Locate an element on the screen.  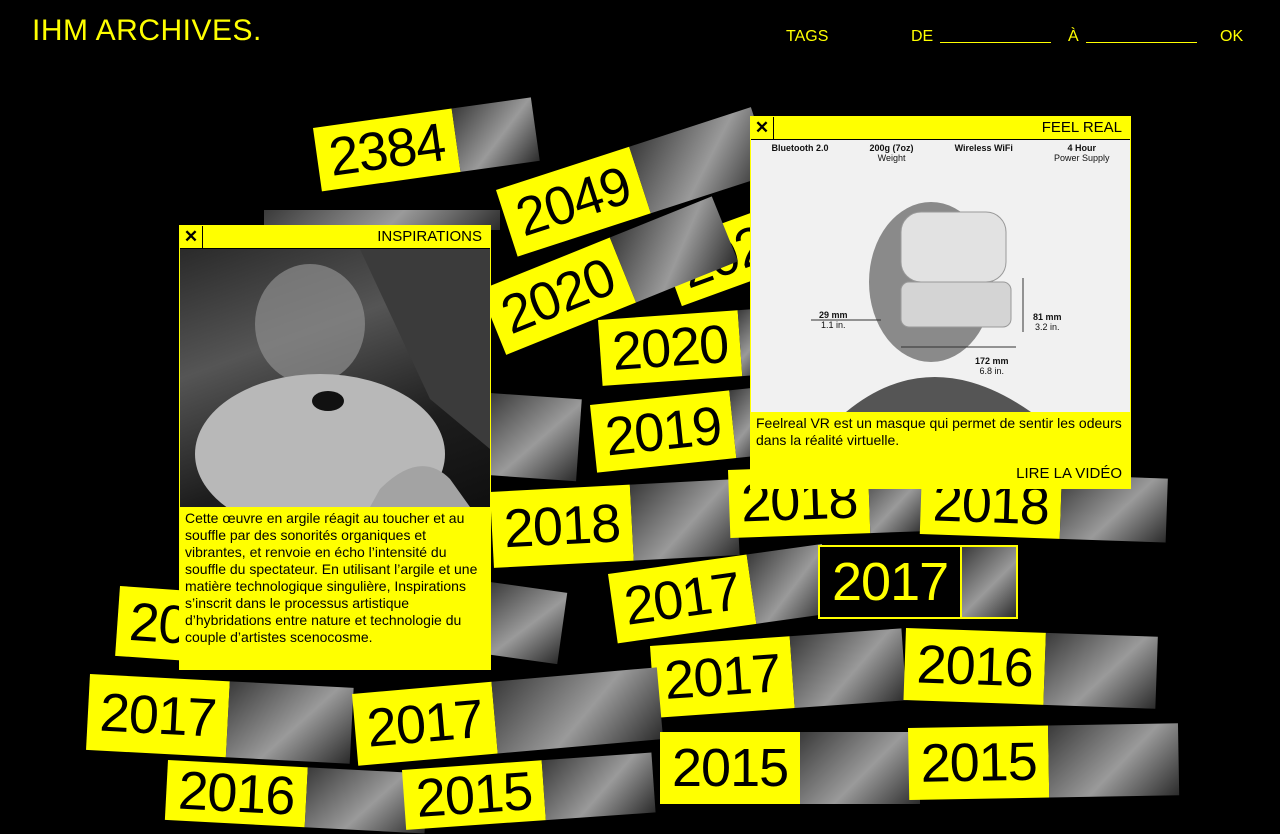
watch-video-link: LIRE LA VIDÉO is located at coordinates (1069, 473).